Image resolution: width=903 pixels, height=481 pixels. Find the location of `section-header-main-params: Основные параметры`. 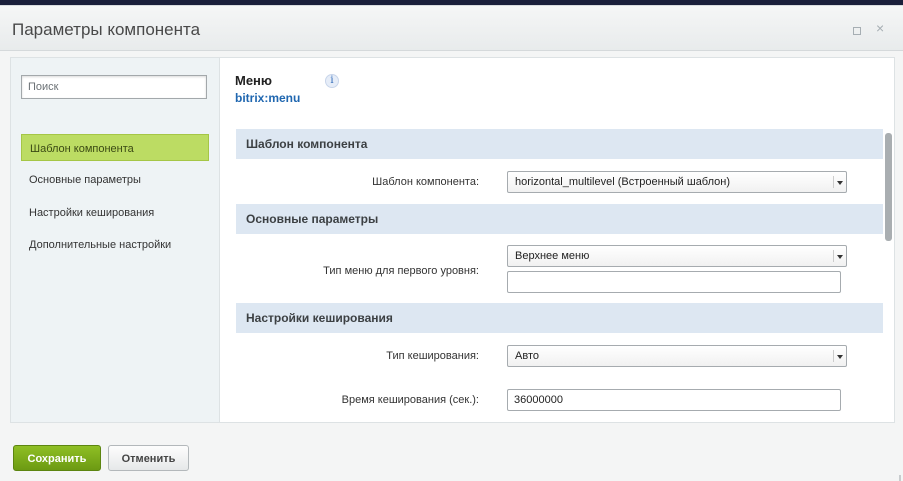

section-header-main-params: Основные параметры is located at coordinates (559, 219).